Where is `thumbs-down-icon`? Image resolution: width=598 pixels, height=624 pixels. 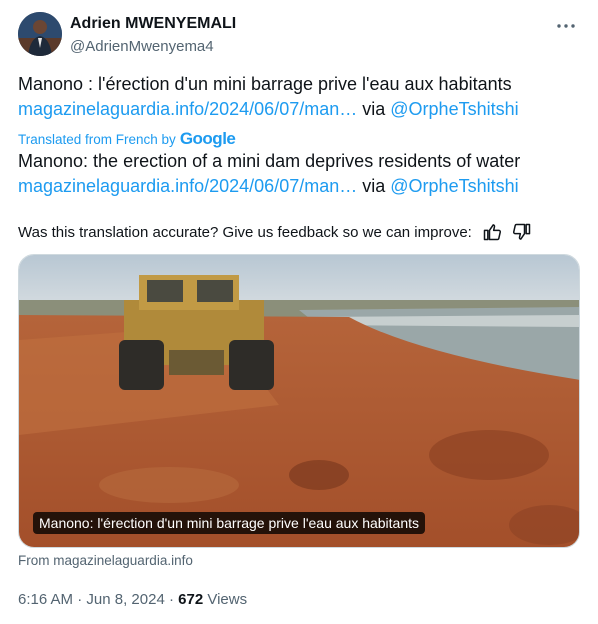
thumbs-down-icon is located at coordinates (522, 232).